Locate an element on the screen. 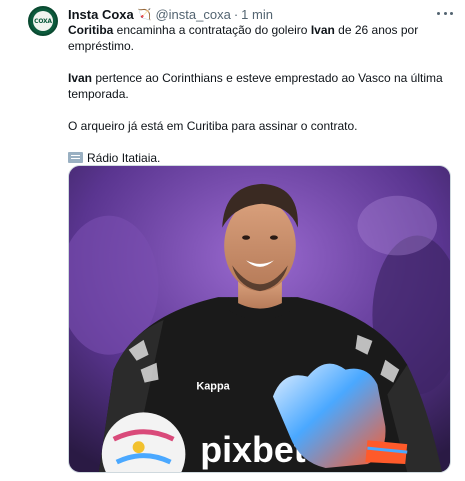 The image size is (465, 481). tweet-time: 1 min is located at coordinates (257, 14).